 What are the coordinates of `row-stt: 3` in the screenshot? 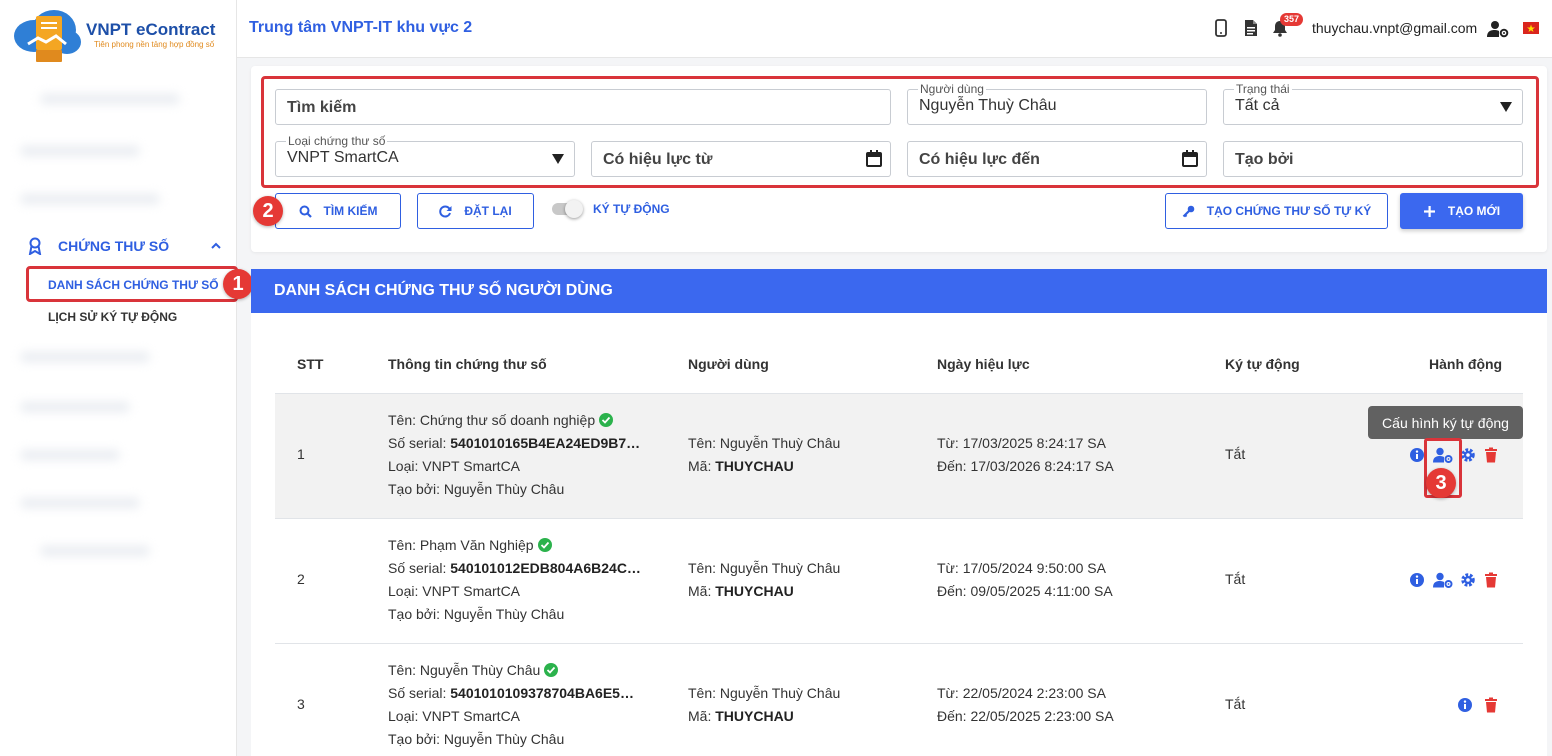 It's located at (301, 704).